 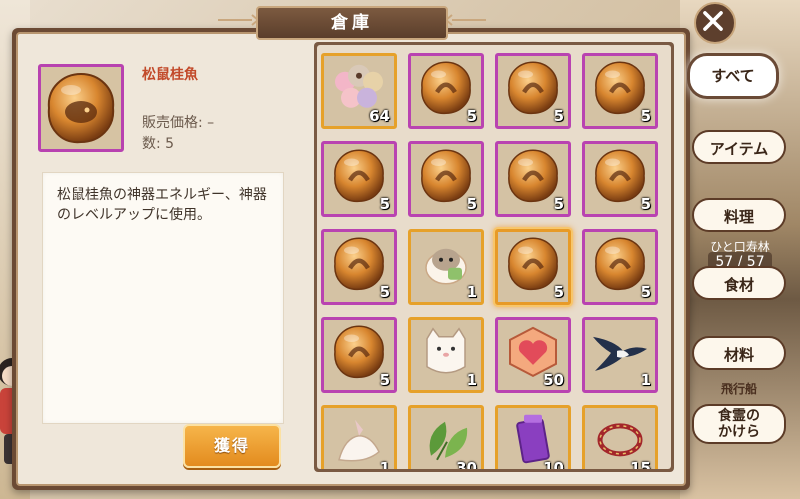 I want to click on tab-0: すべて, so click(x=733, y=76).